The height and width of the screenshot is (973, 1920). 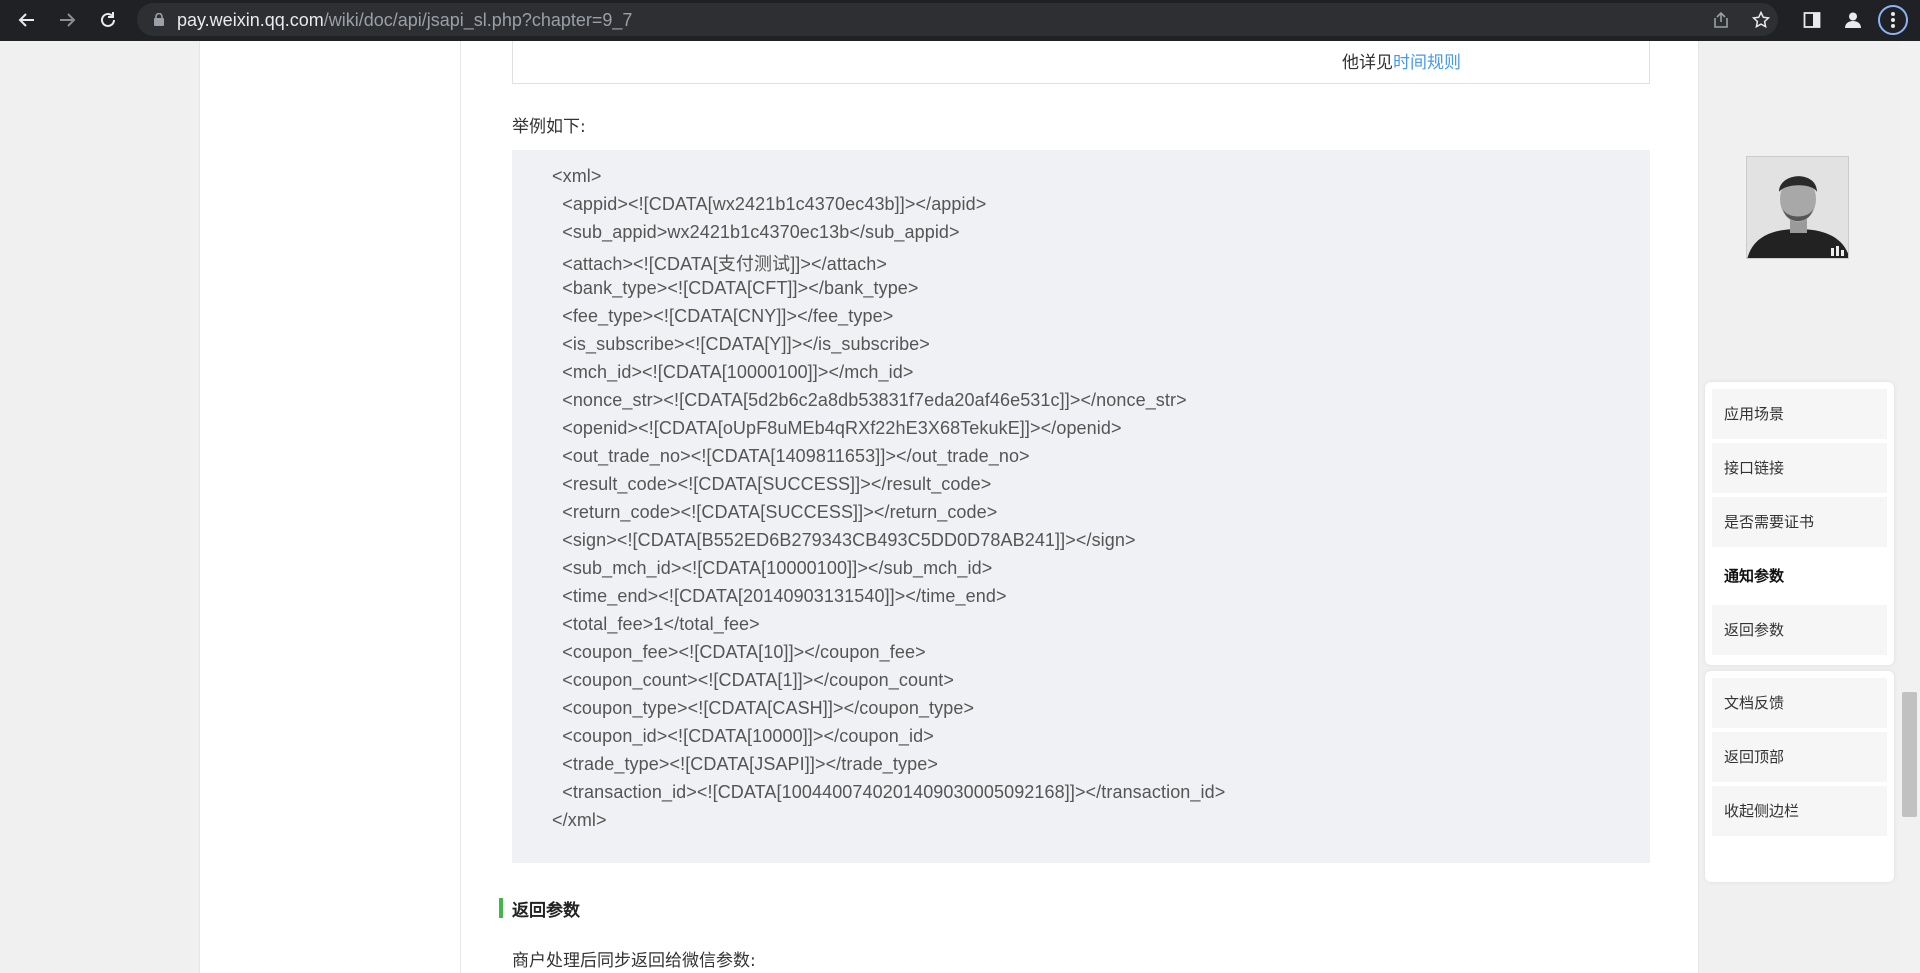 I want to click on table-cell-text: 他详见时间规则, so click(x=1401, y=63).